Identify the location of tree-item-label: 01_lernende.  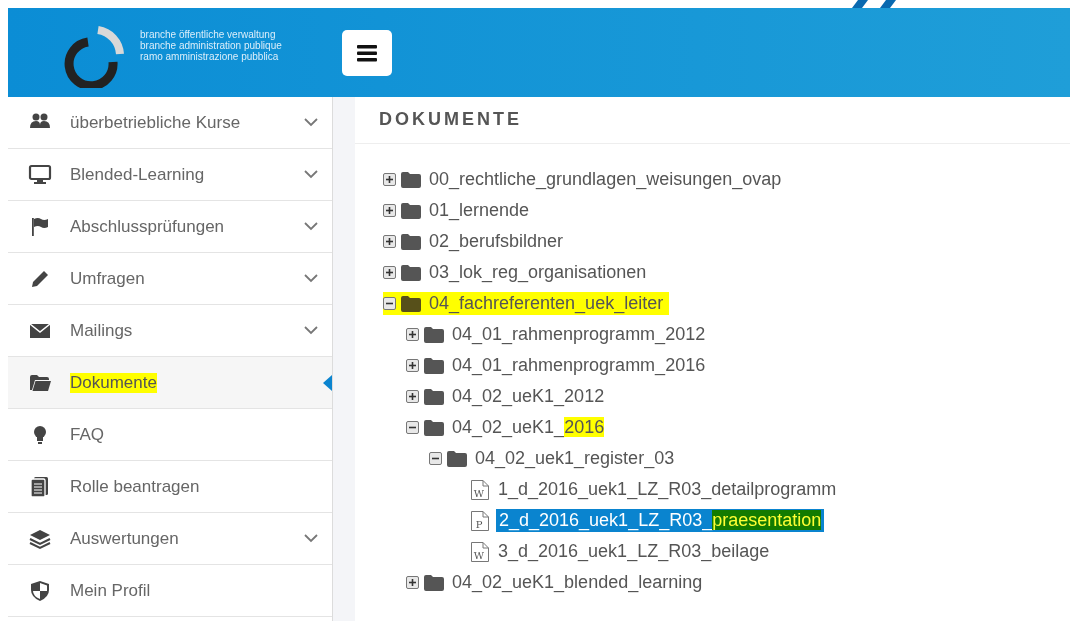
(479, 210).